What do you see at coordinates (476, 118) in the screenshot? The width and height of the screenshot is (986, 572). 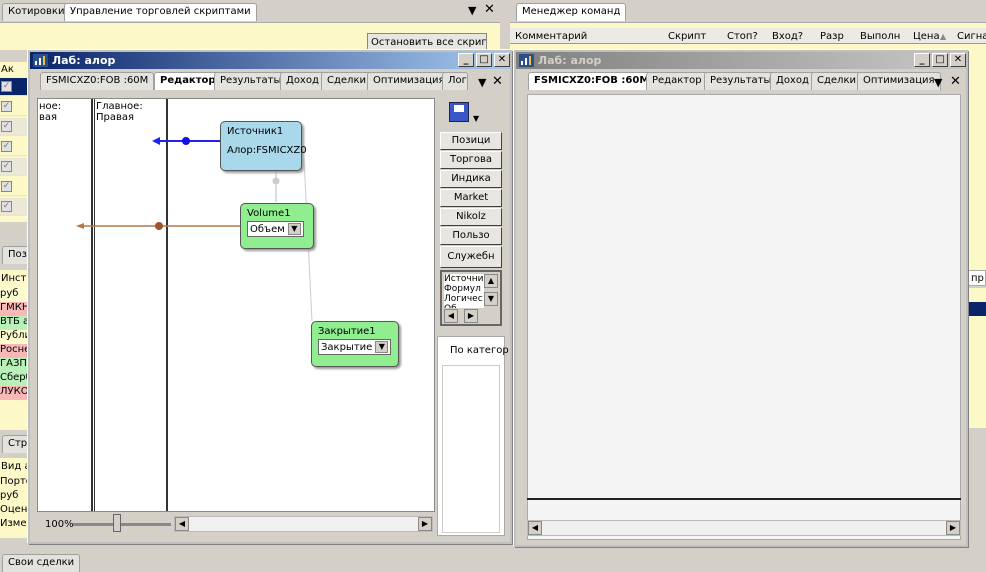 I see `chevron-down-icon: ▼` at bounding box center [476, 118].